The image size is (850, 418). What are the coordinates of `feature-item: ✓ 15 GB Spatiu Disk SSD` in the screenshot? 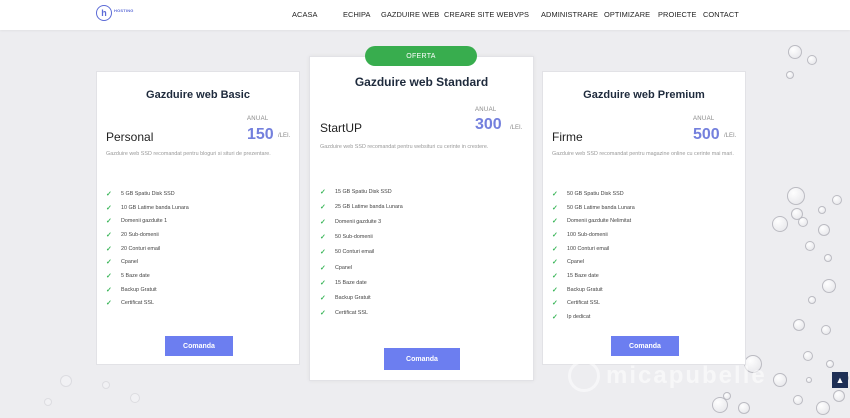 It's located at (361, 191).